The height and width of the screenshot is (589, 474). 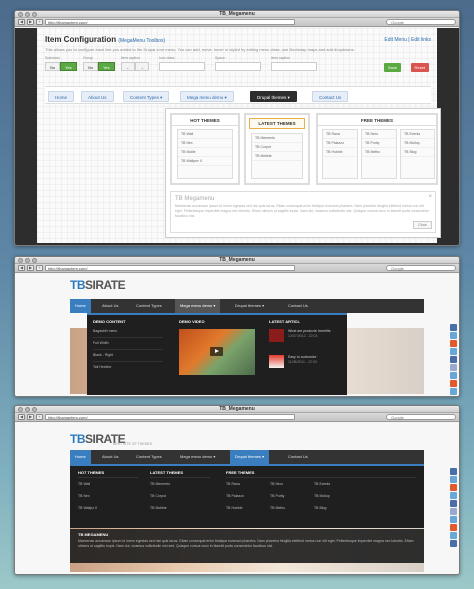 I want to click on close-icon: ×, so click(x=430, y=197).